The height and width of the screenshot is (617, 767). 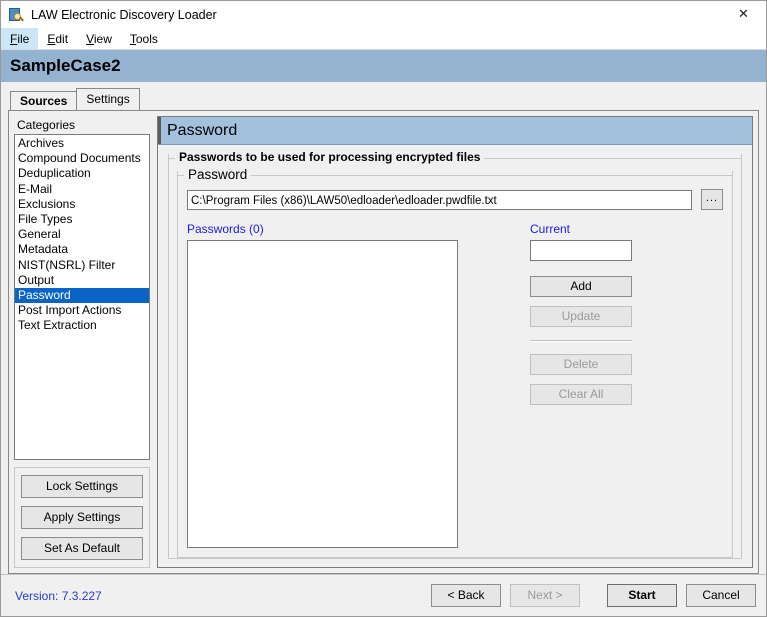 What do you see at coordinates (581, 316) in the screenshot?
I see `update-button: Update` at bounding box center [581, 316].